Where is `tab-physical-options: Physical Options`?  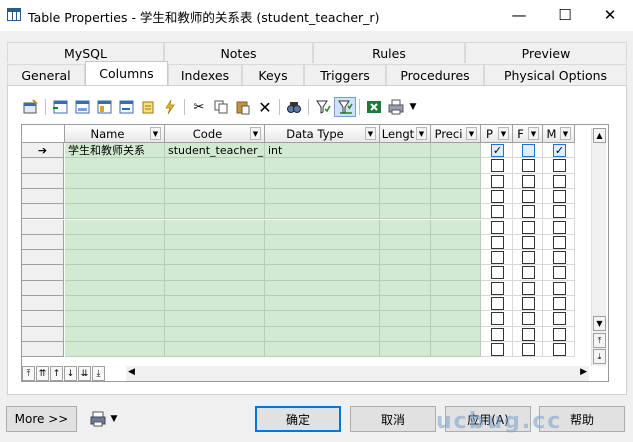 tab-physical-options: Physical Options is located at coordinates (555, 74).